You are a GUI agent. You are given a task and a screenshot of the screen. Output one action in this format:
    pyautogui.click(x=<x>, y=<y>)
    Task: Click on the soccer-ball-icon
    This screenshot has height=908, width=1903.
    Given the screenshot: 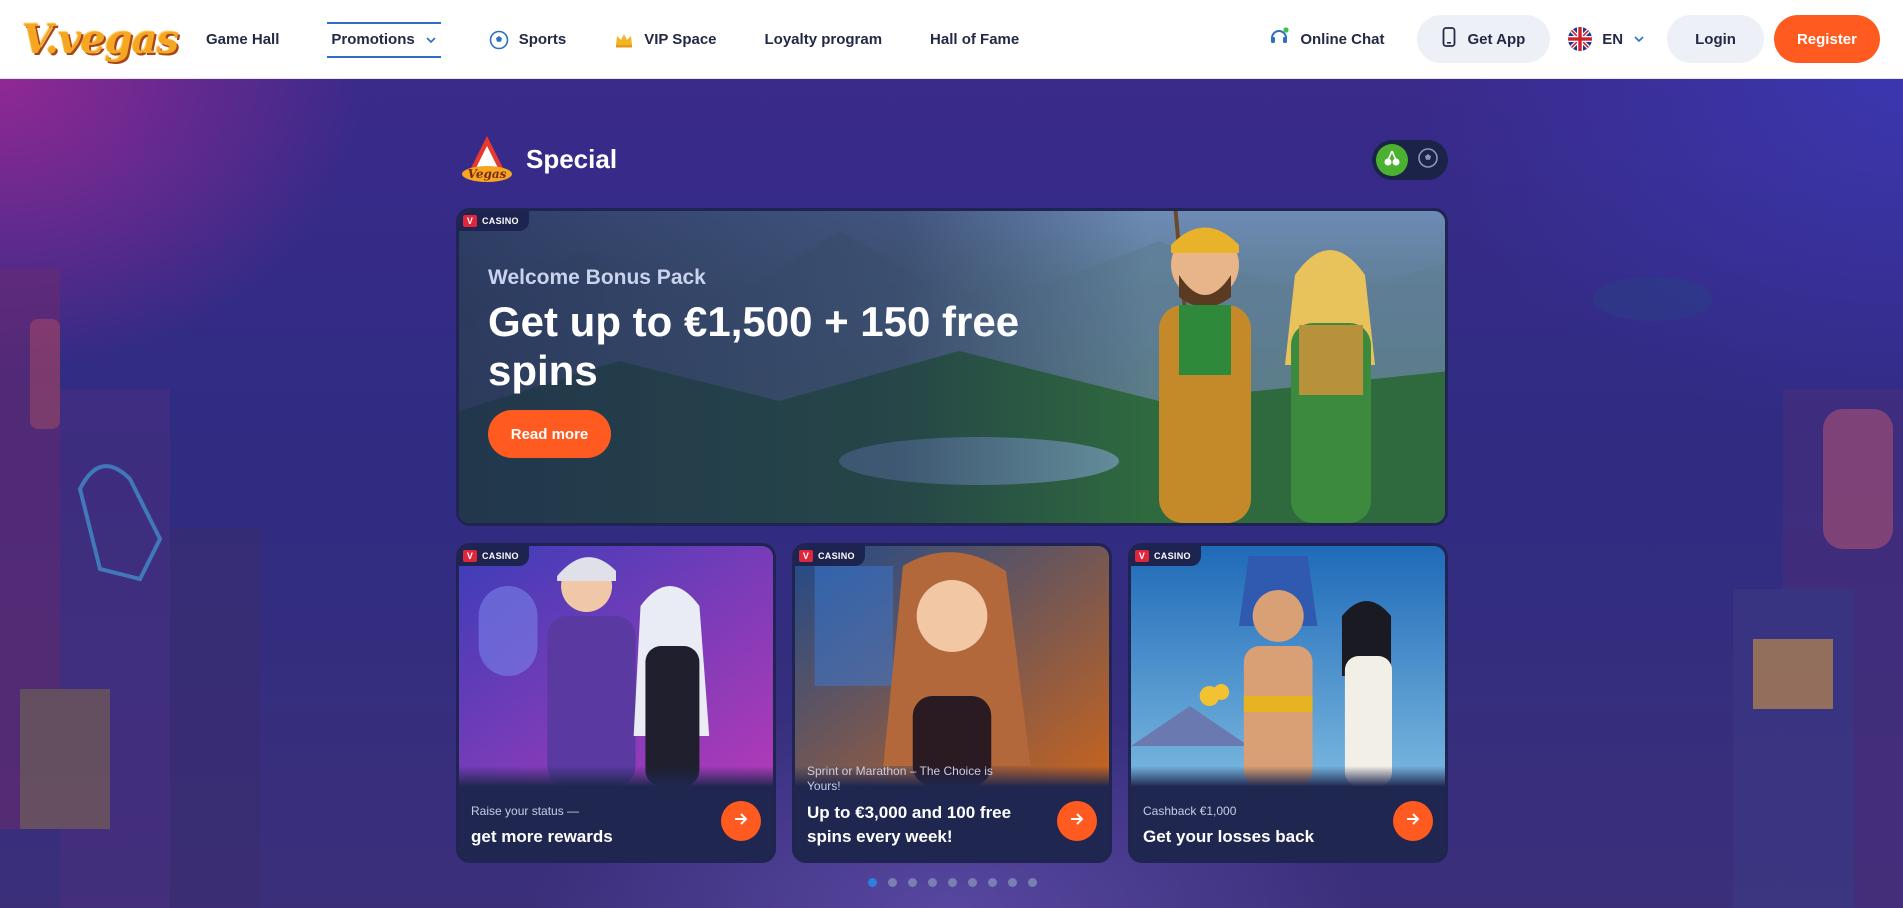 What is the action you would take?
    pyautogui.click(x=499, y=40)
    